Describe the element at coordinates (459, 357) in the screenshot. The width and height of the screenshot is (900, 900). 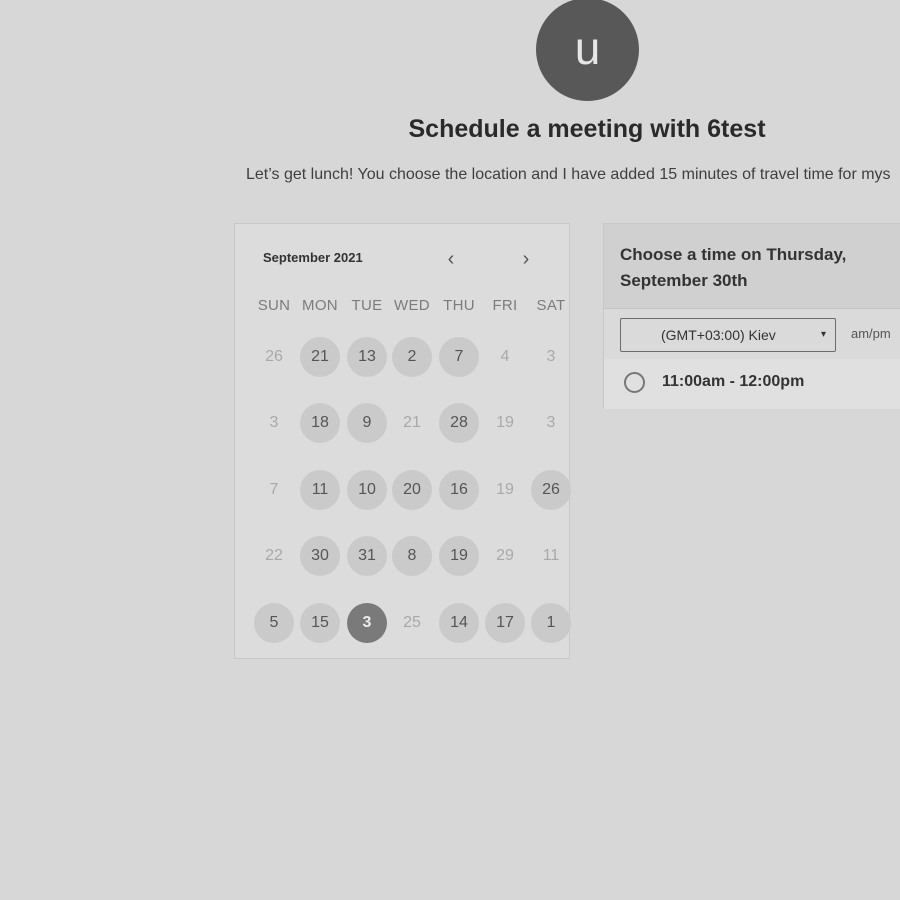
I see `calendar-day-available: 7` at that location.